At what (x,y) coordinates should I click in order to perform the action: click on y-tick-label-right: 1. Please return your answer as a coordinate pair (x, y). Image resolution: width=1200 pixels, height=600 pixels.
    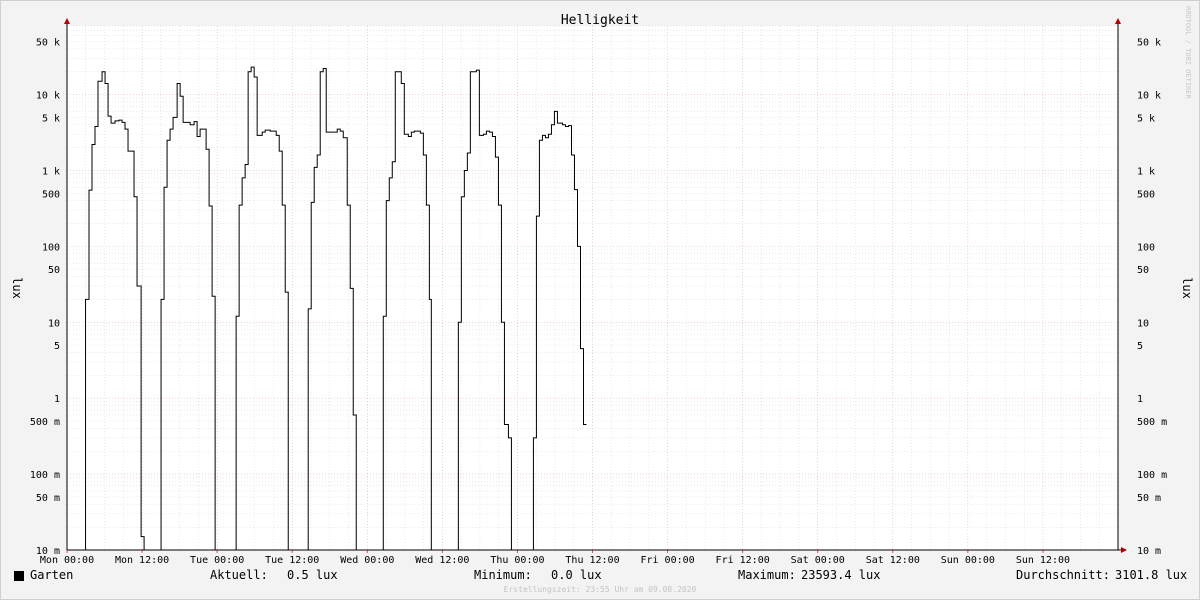
    Looking at the image, I should click on (1140, 399).